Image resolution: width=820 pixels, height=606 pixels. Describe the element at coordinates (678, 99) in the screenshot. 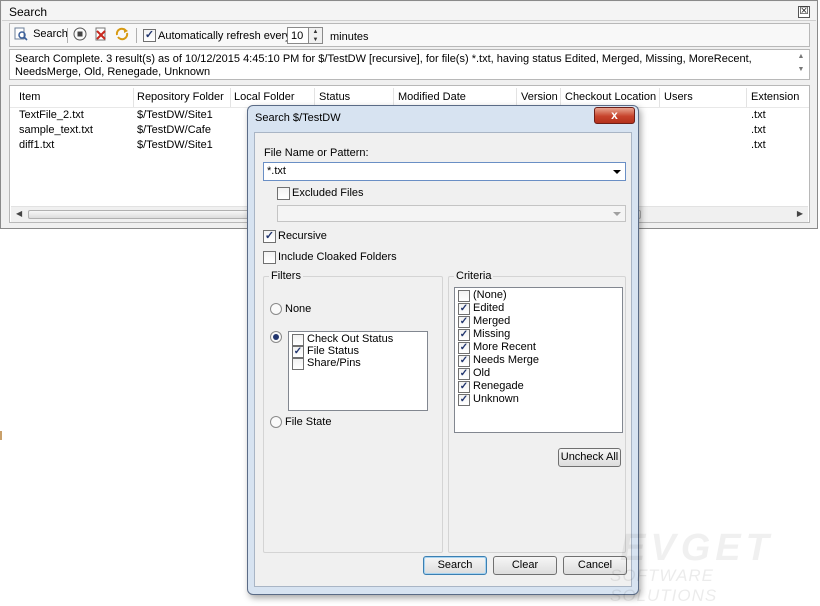

I see `column-header-users: Users` at that location.